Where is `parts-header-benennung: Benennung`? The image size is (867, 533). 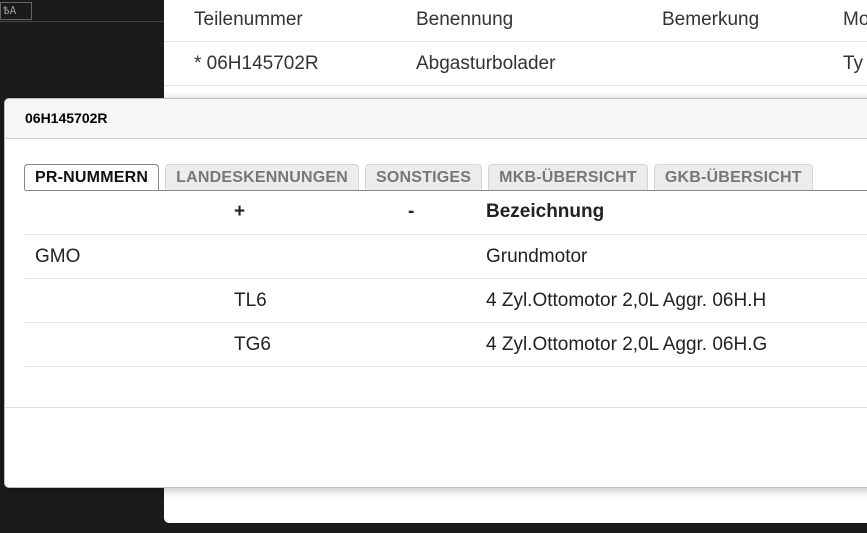
parts-header-benennung: Benennung is located at coordinates (465, 19).